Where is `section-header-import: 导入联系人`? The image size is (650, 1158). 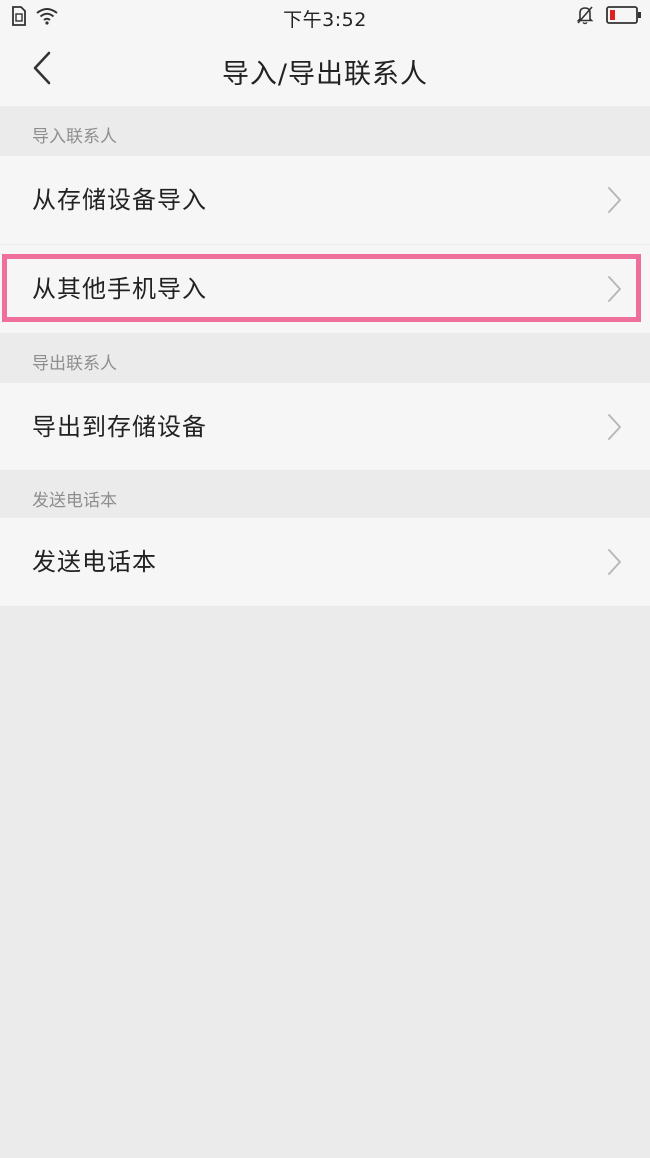 section-header-import: 导入联系人 is located at coordinates (325, 131).